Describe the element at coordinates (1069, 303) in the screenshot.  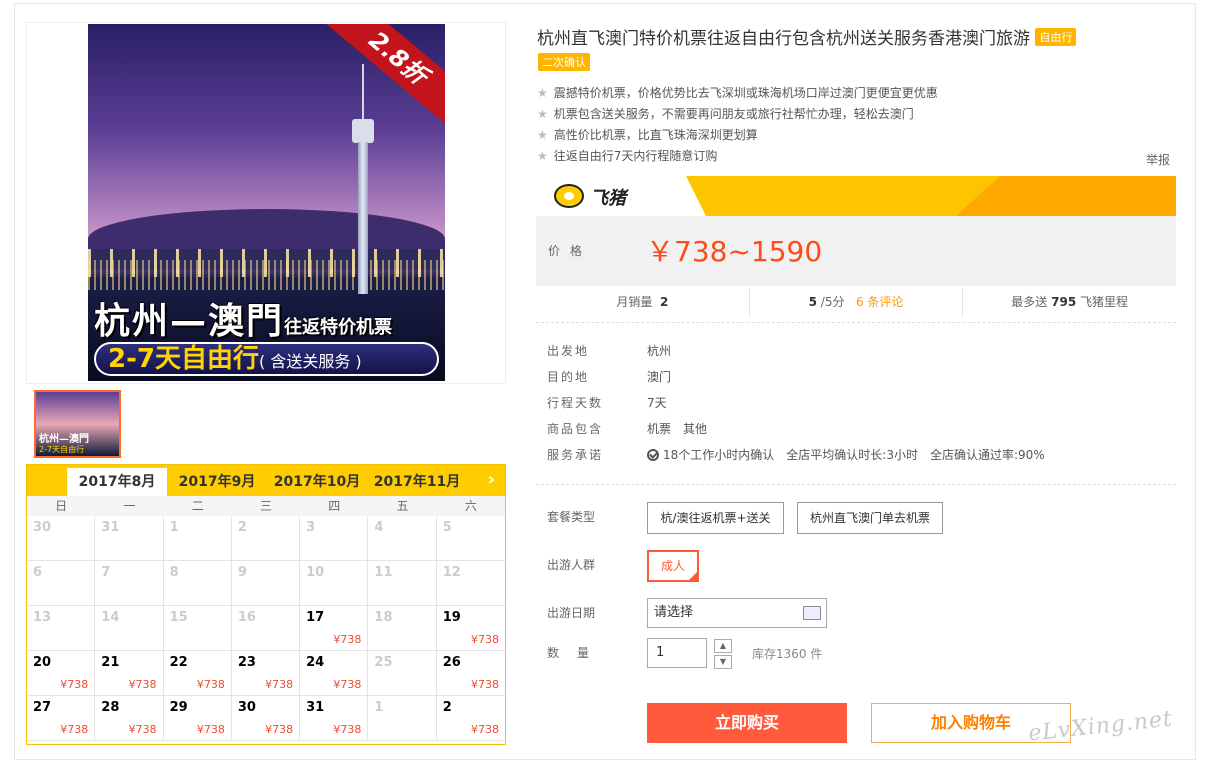
I see `miles: 最多送 795 飞猪里程` at that location.